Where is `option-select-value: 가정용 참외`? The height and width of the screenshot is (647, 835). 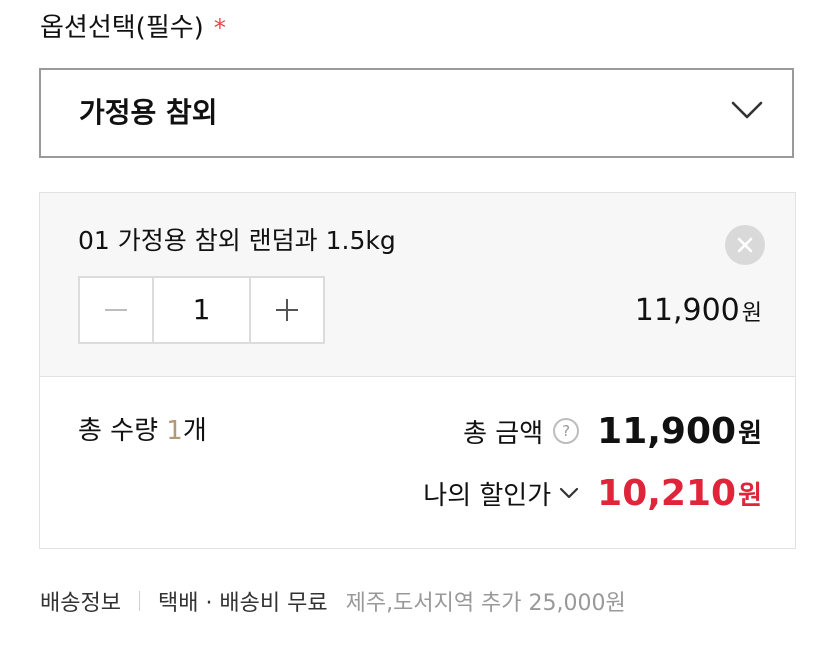 option-select-value: 가정용 참외 is located at coordinates (148, 112).